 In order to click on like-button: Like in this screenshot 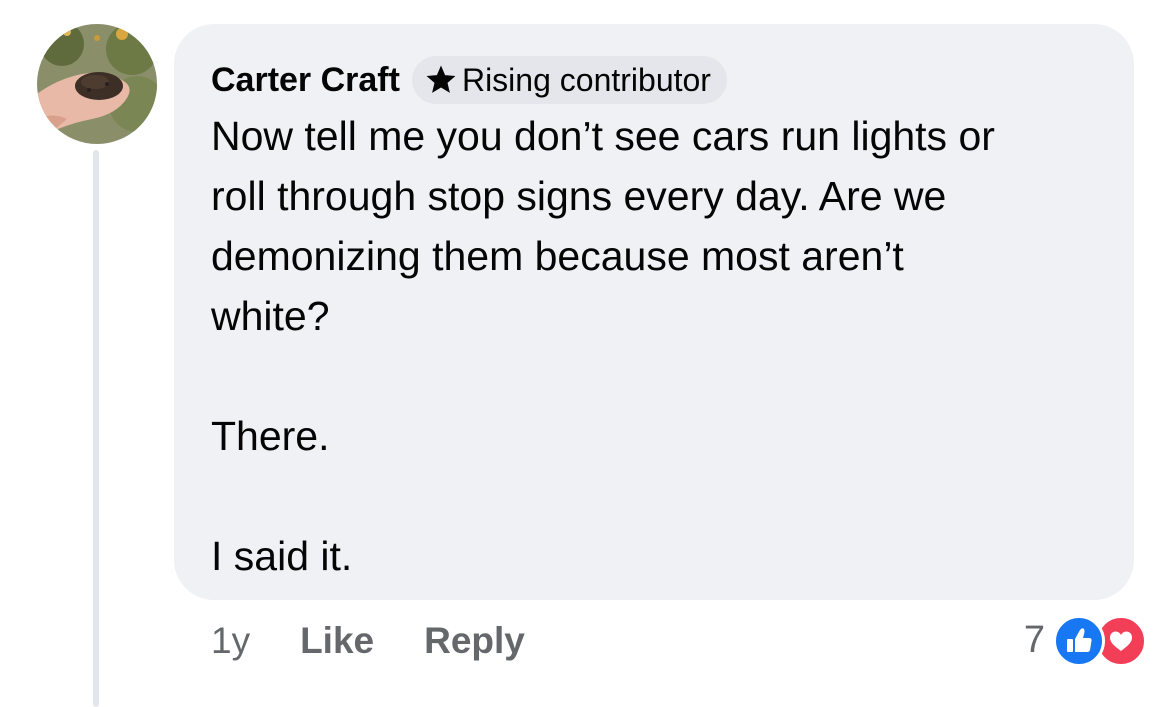, I will do `click(337, 641)`.